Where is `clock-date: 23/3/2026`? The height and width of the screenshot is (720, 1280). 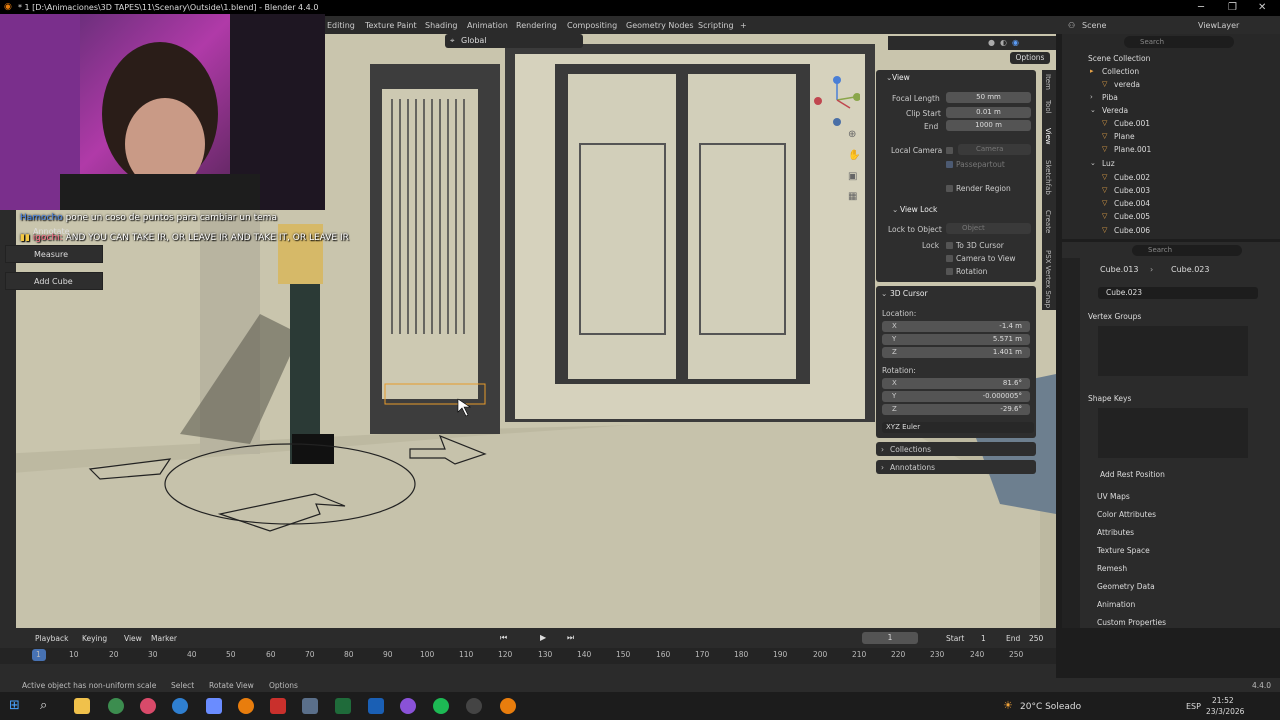
clock-date: 23/3/2026 is located at coordinates (1225, 711).